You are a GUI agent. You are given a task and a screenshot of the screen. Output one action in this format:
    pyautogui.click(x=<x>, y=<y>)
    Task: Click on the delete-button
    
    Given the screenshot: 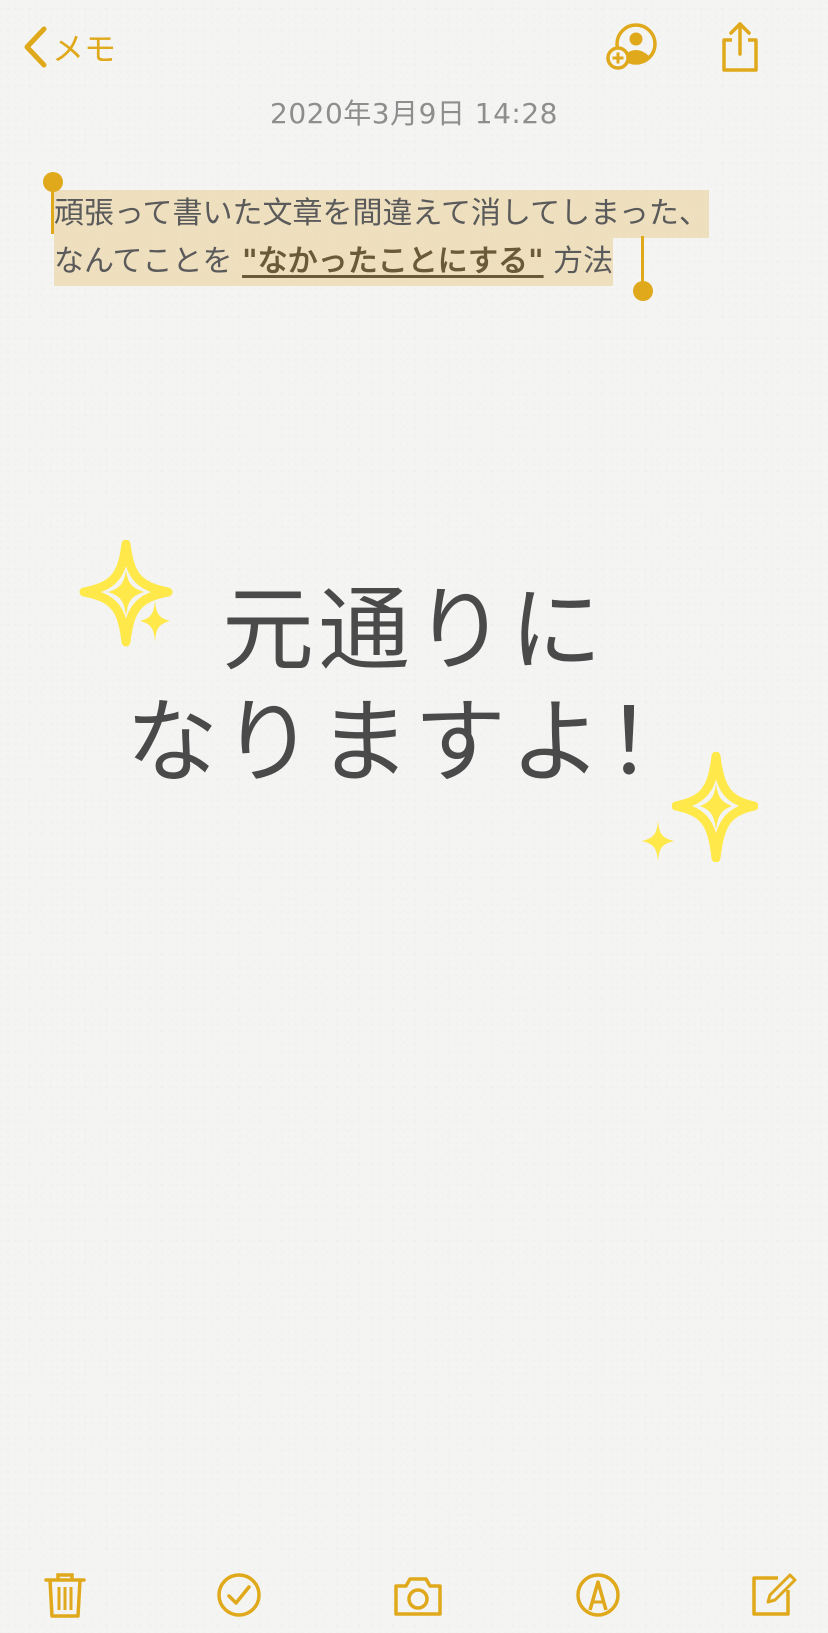 What is the action you would take?
    pyautogui.click(x=65, y=1595)
    